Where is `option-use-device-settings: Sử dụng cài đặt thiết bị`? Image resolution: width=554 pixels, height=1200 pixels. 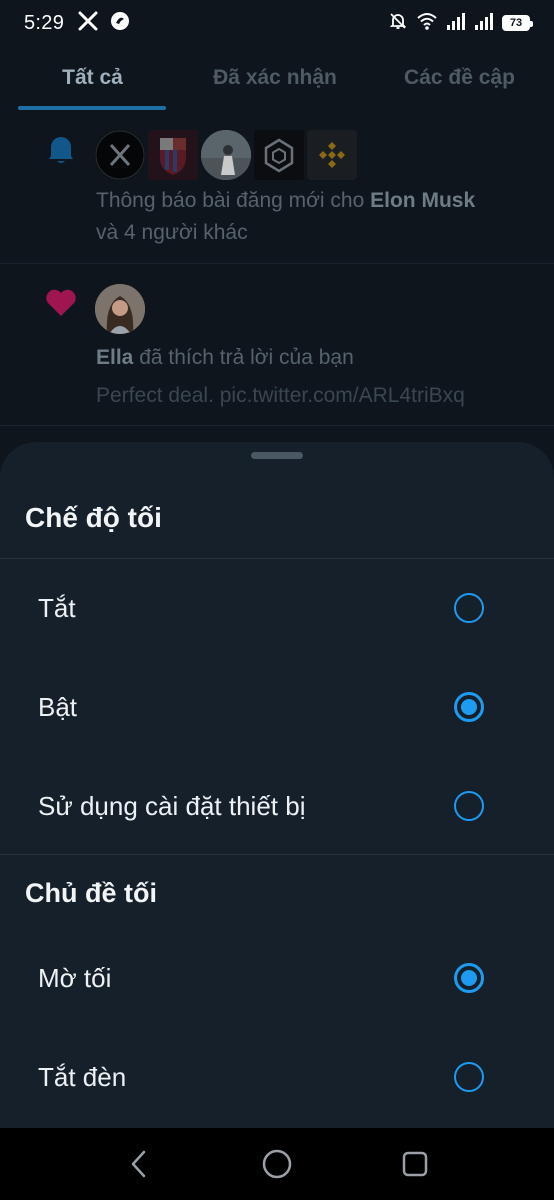 option-use-device-settings: Sử dụng cài đặt thiết bị is located at coordinates (277, 806).